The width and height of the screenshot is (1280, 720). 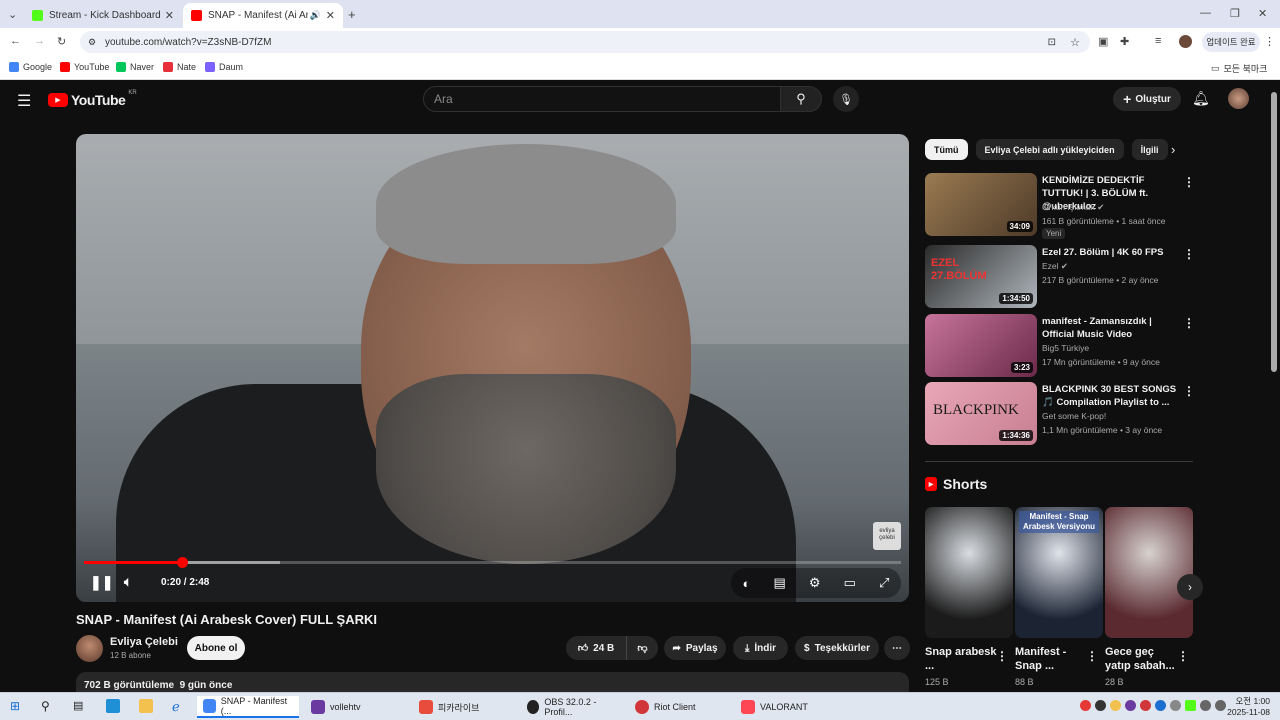 What do you see at coordinates (602, 99) in the screenshot?
I see `search-input: Ara` at bounding box center [602, 99].